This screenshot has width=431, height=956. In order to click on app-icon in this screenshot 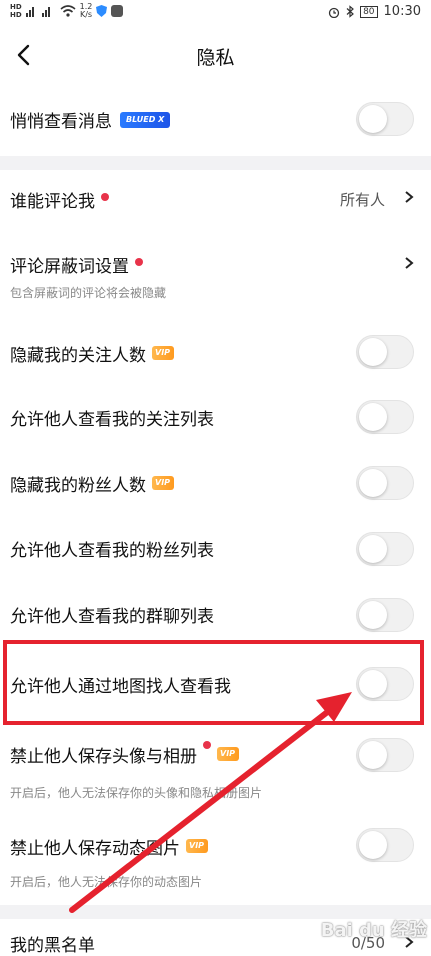, I will do `click(117, 11)`.